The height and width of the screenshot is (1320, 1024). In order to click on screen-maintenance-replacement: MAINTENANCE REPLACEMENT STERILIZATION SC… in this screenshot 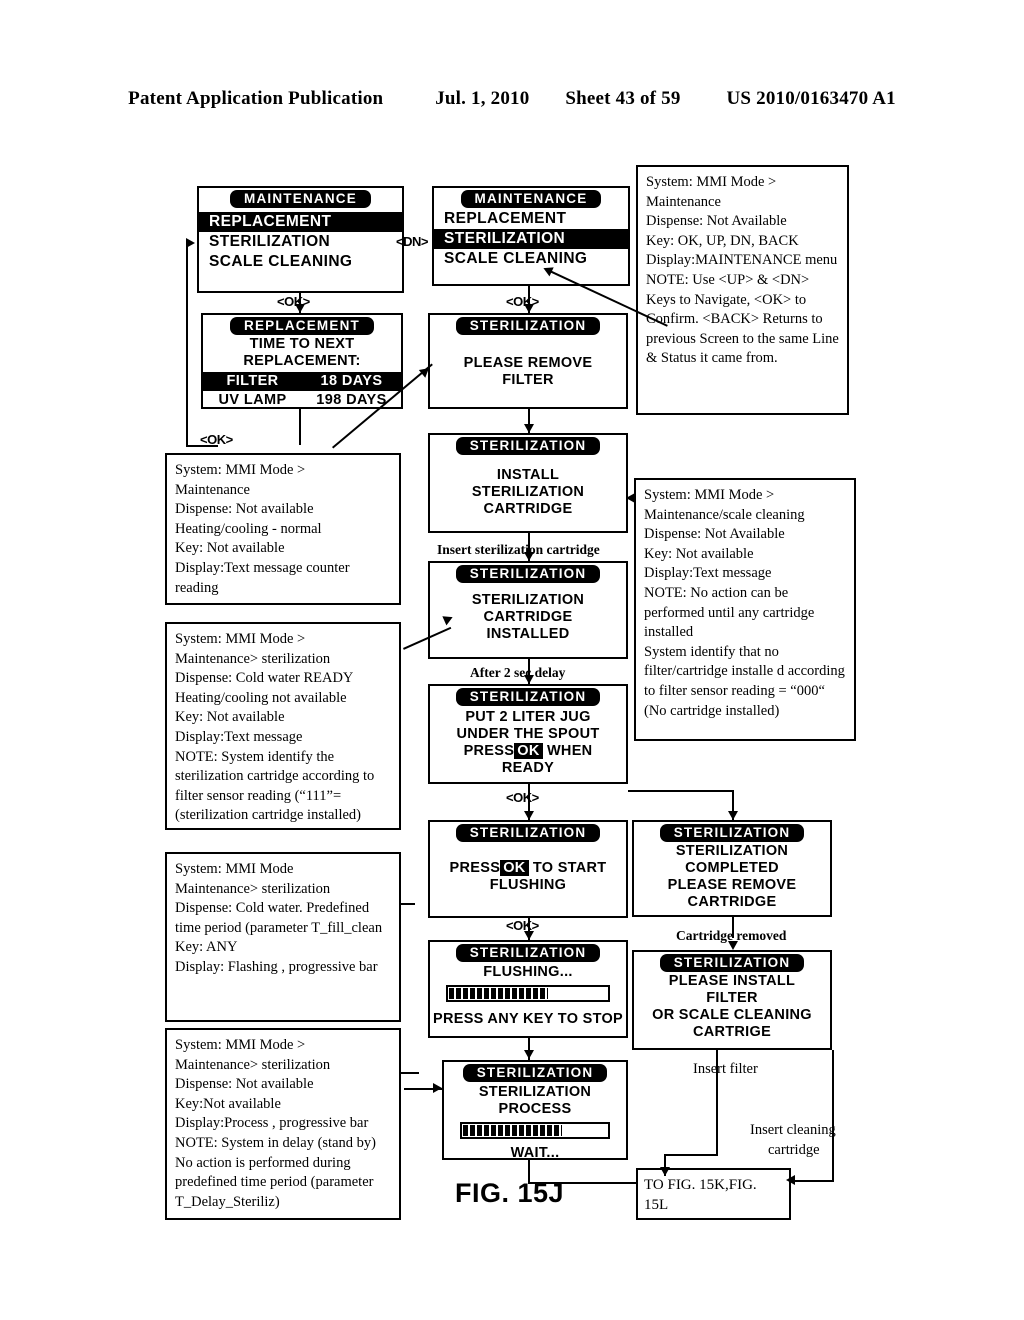, I will do `click(300, 239)`.